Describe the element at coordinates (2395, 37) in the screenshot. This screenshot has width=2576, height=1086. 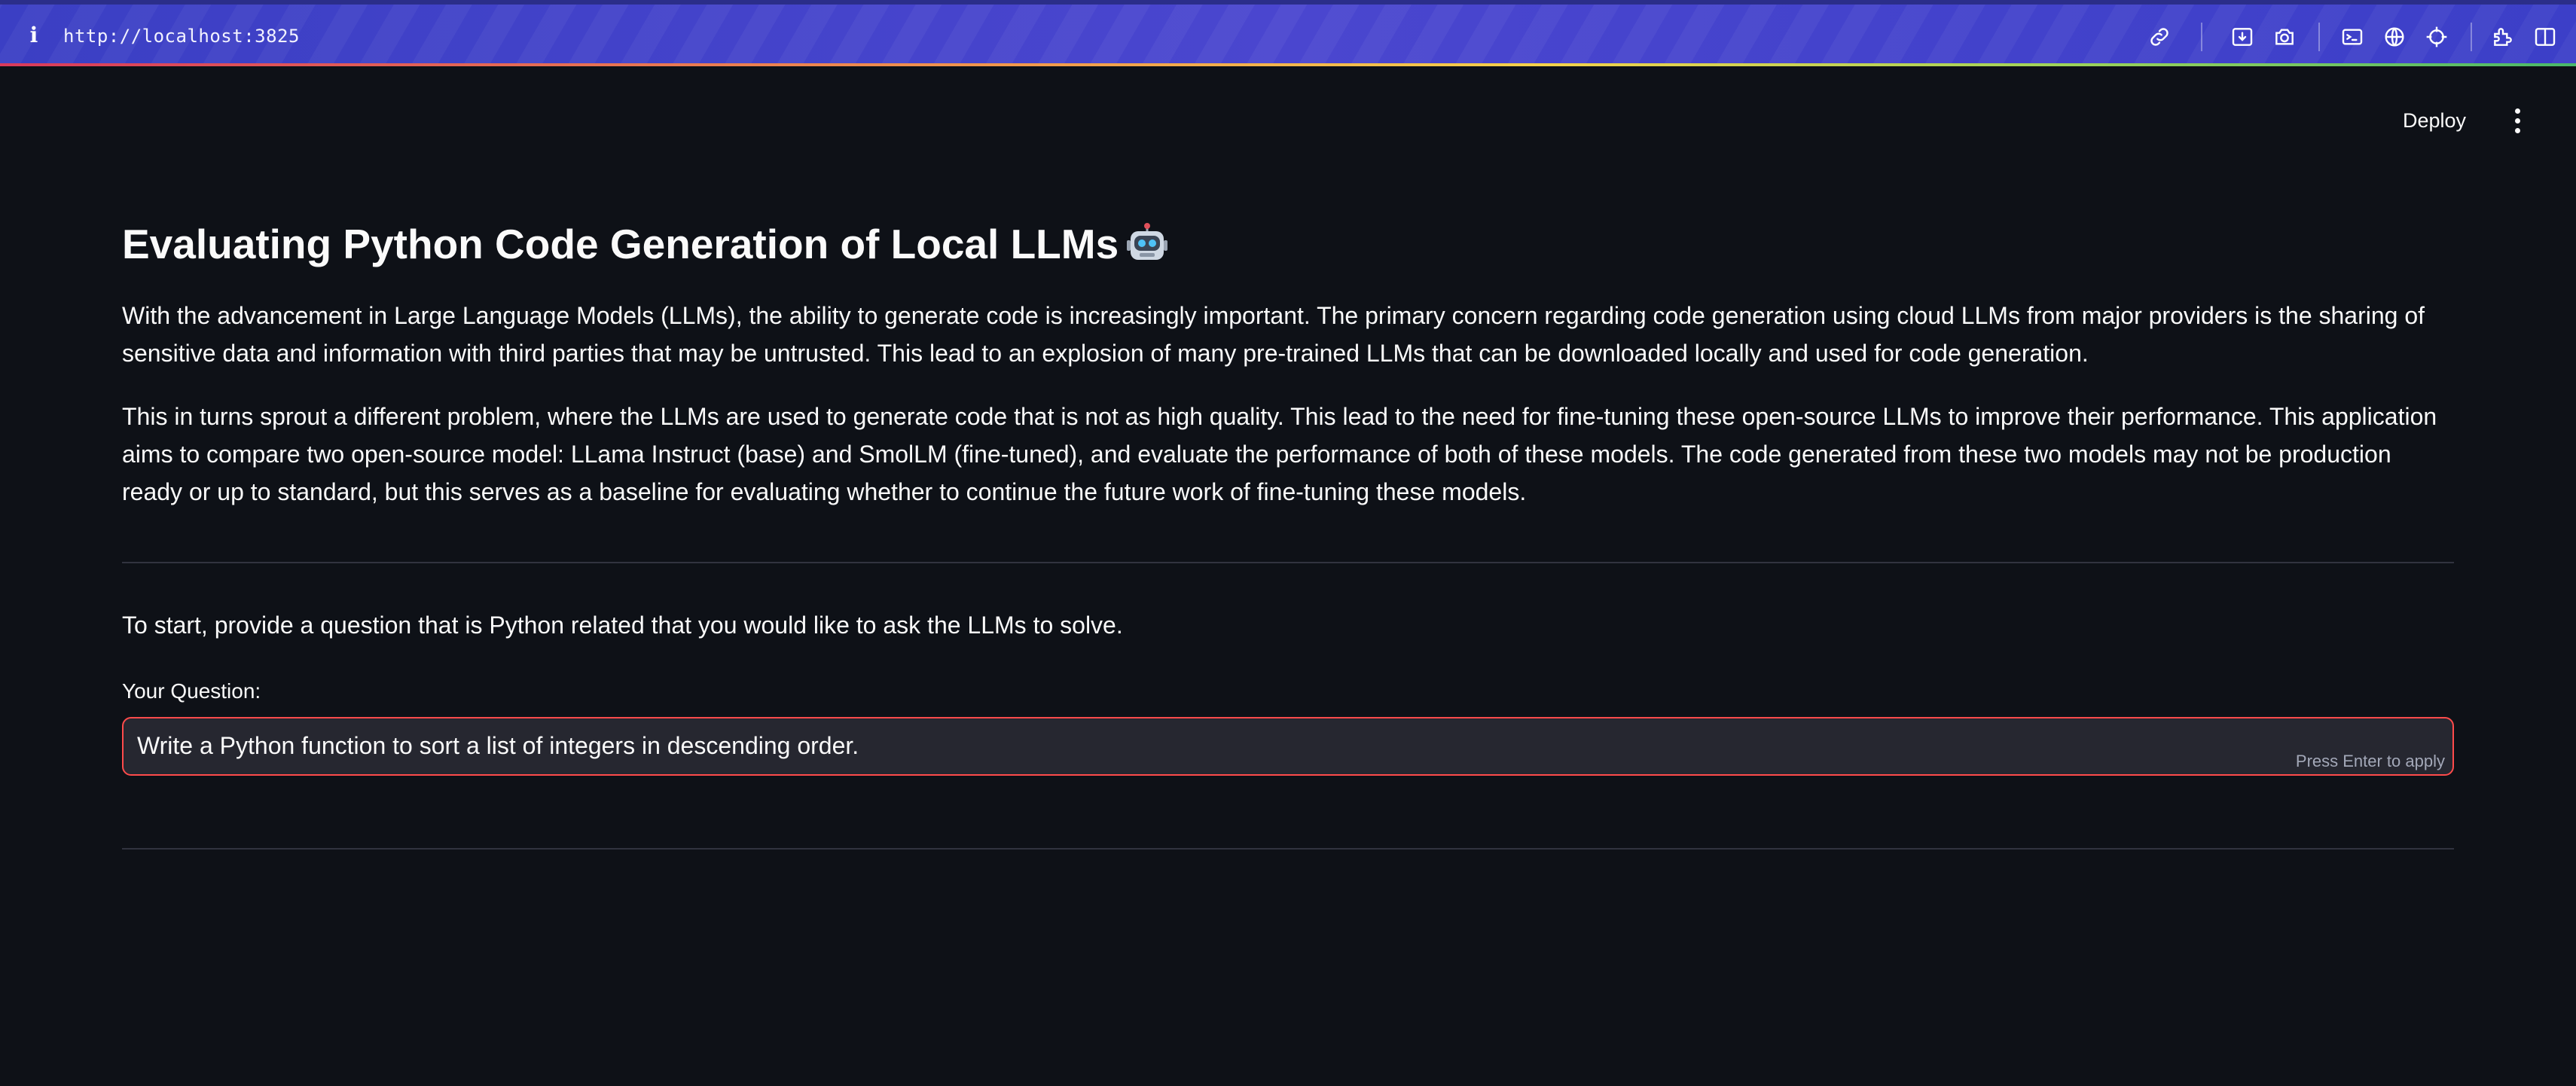
I see `globe-icon` at that location.